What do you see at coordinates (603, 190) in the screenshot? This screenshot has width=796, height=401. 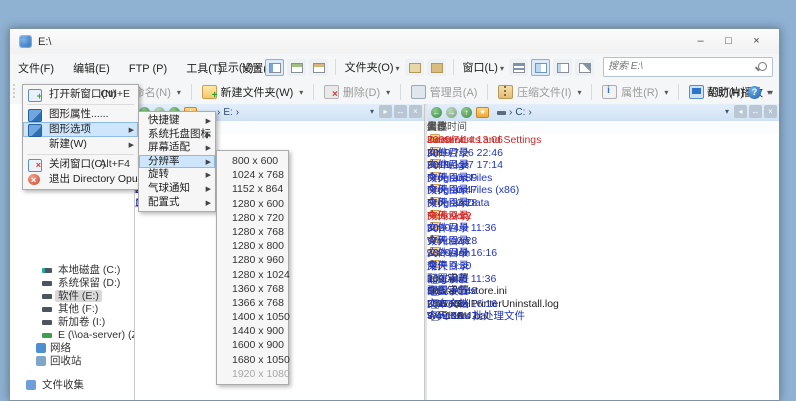 I see `file-row: Program Files (x86) 文件目录 今天 10:47 r-------` at bounding box center [603, 190].